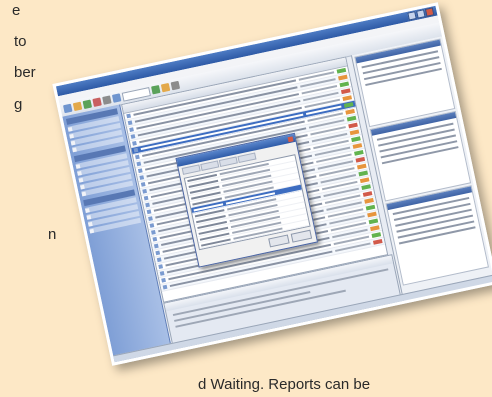 This screenshot has height=397, width=492. Describe the element at coordinates (175, 85) in the screenshot. I see `settings-icon` at that location.